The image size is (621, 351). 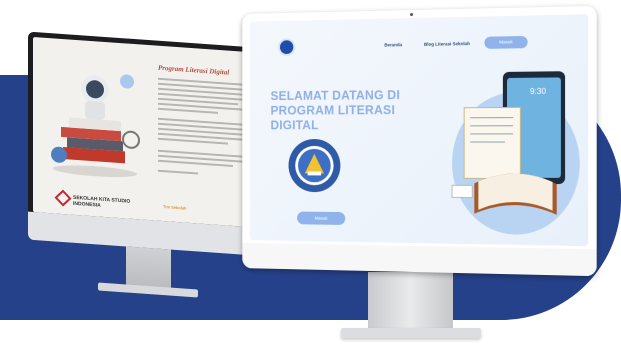 What do you see at coordinates (148, 268) in the screenshot?
I see `back-monitor-stand` at bounding box center [148, 268].